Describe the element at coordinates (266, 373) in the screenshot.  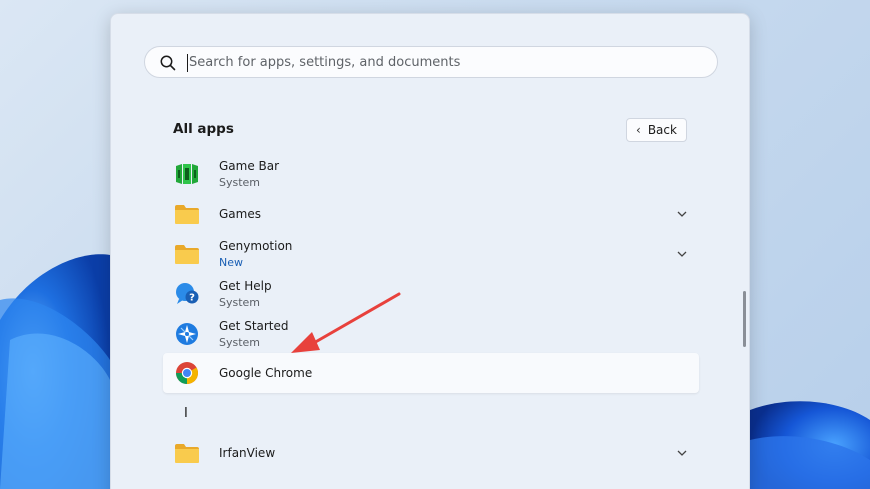
I see `app-name: Google Chrome` at that location.